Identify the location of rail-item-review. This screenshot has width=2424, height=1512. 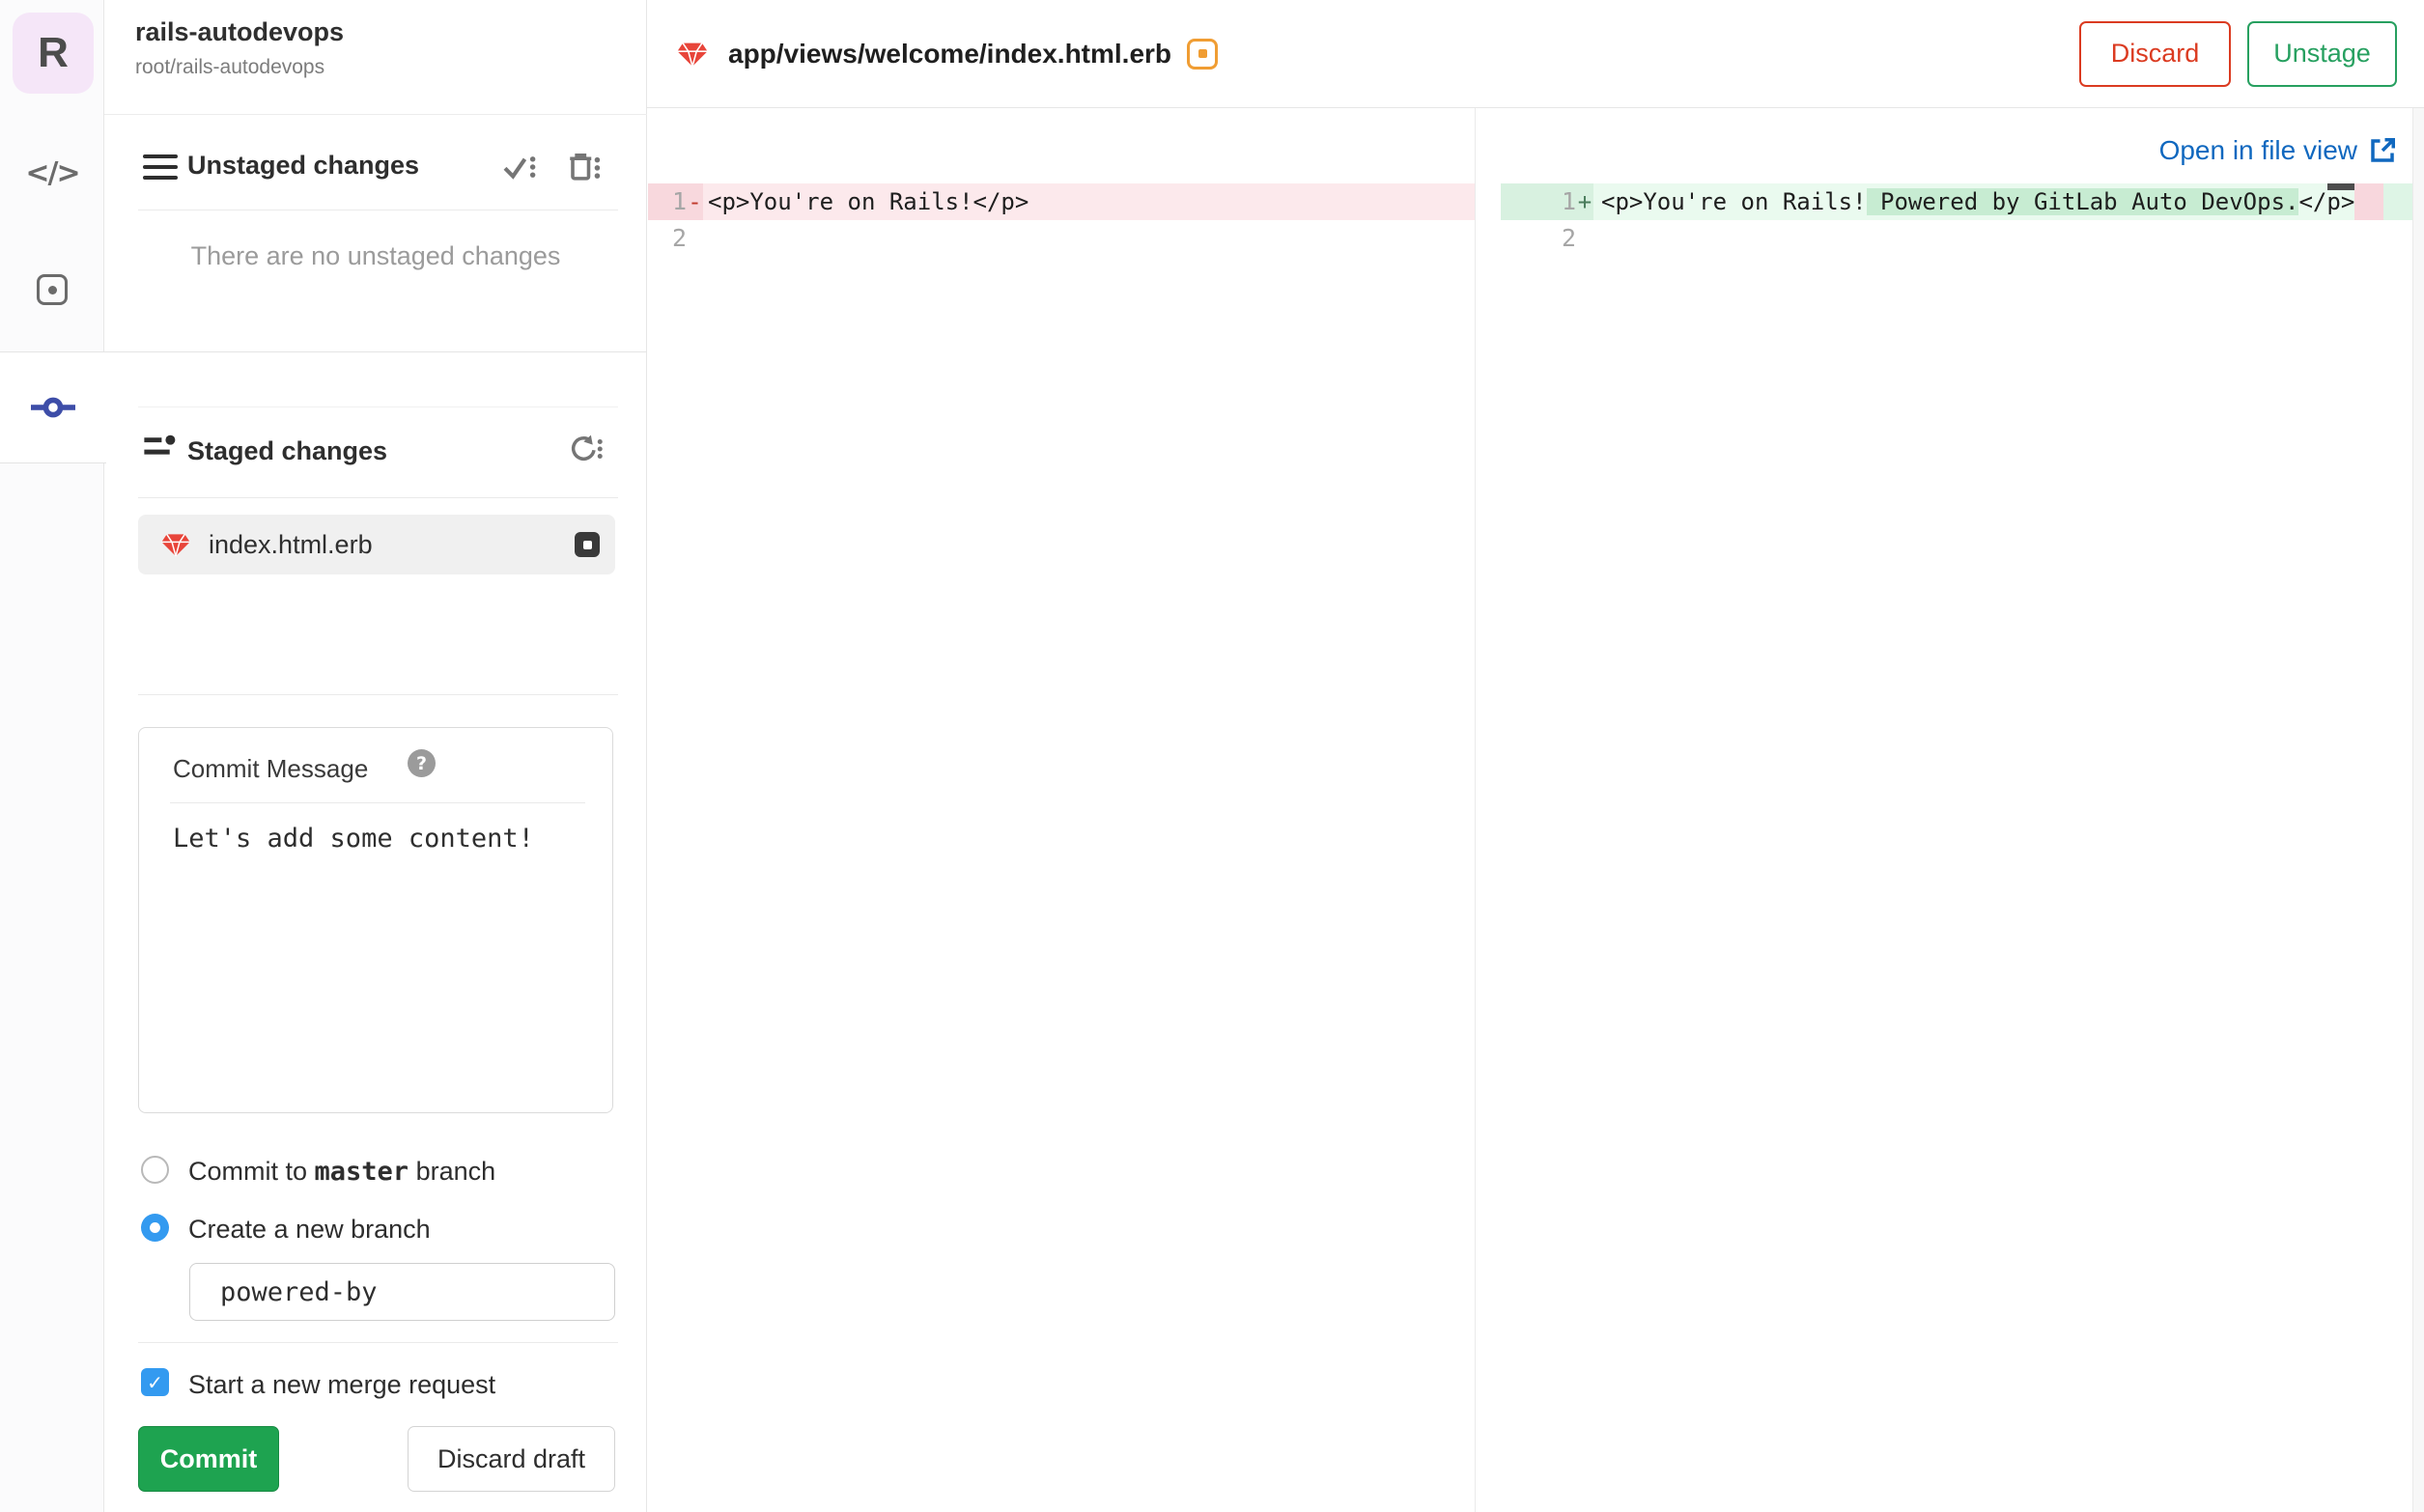
(52, 289).